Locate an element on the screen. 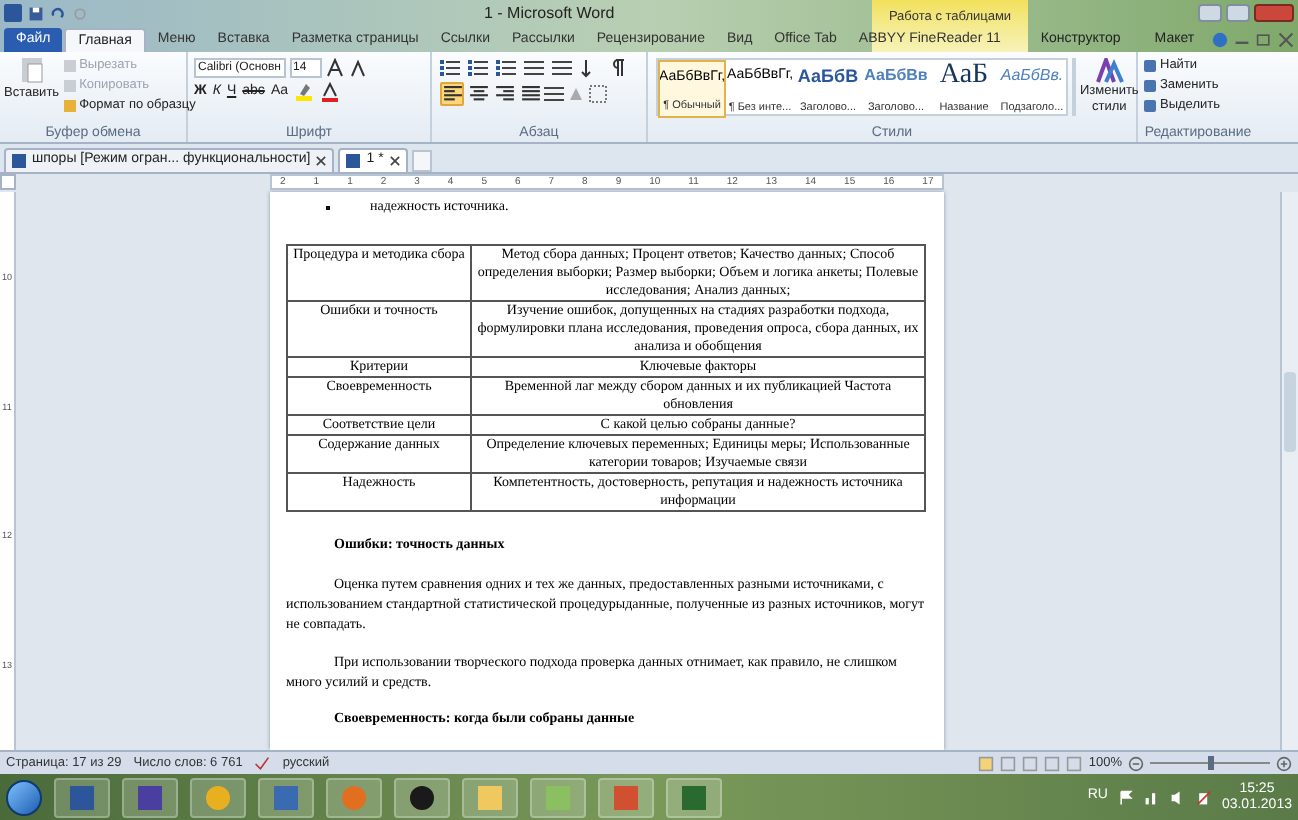 The image size is (1298, 820). numbered-list-icon is located at coordinates (478, 68).